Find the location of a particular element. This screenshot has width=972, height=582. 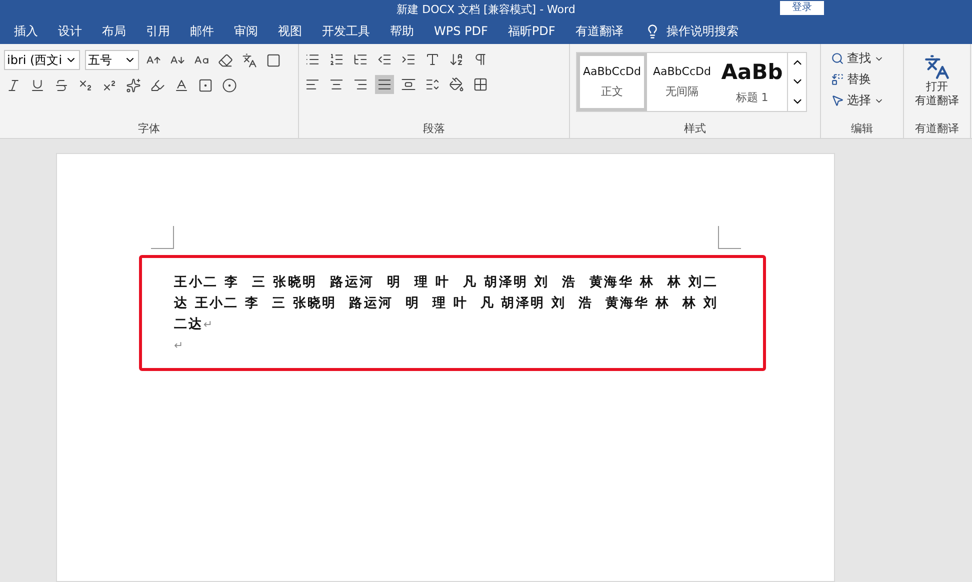

document-paragraph: ↵ is located at coordinates (180, 346).